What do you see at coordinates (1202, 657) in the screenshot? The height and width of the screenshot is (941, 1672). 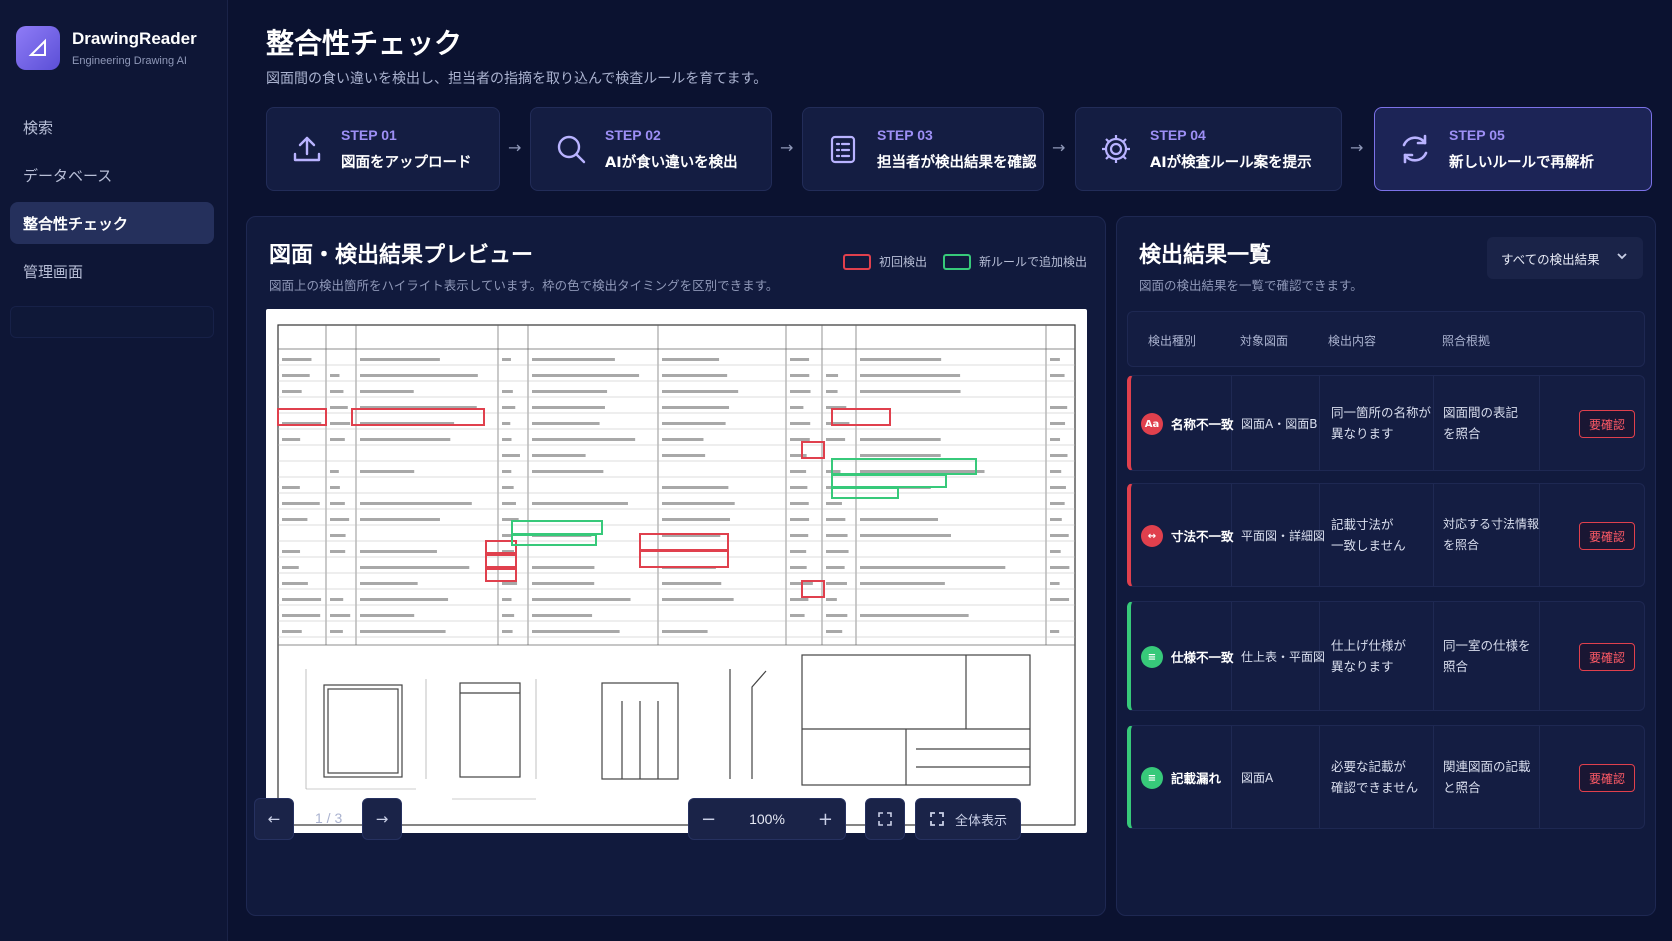 I see `result-type: 仕様不一致` at bounding box center [1202, 657].